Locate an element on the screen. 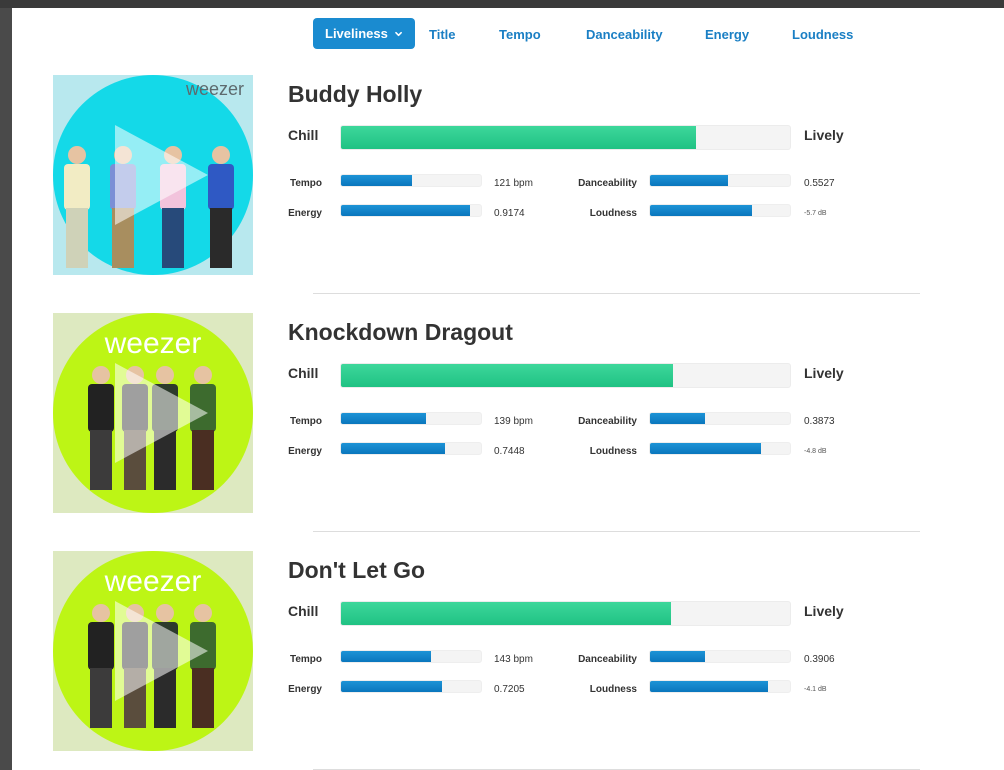 This screenshot has height=770, width=1004. sort-liveliness-label: Liveliness is located at coordinates (356, 33).